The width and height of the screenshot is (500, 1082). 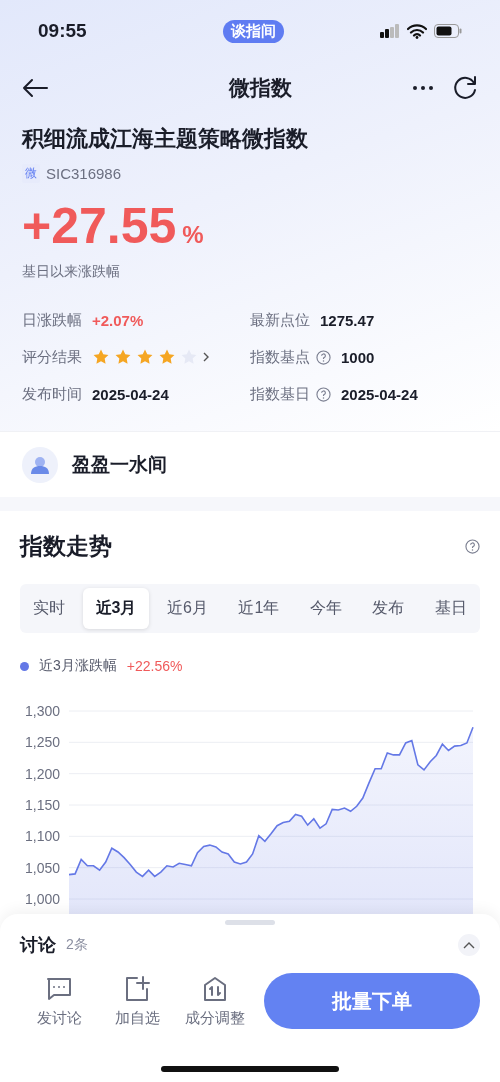 I want to click on batch-order-button: 批量下单, so click(x=372, y=1001).